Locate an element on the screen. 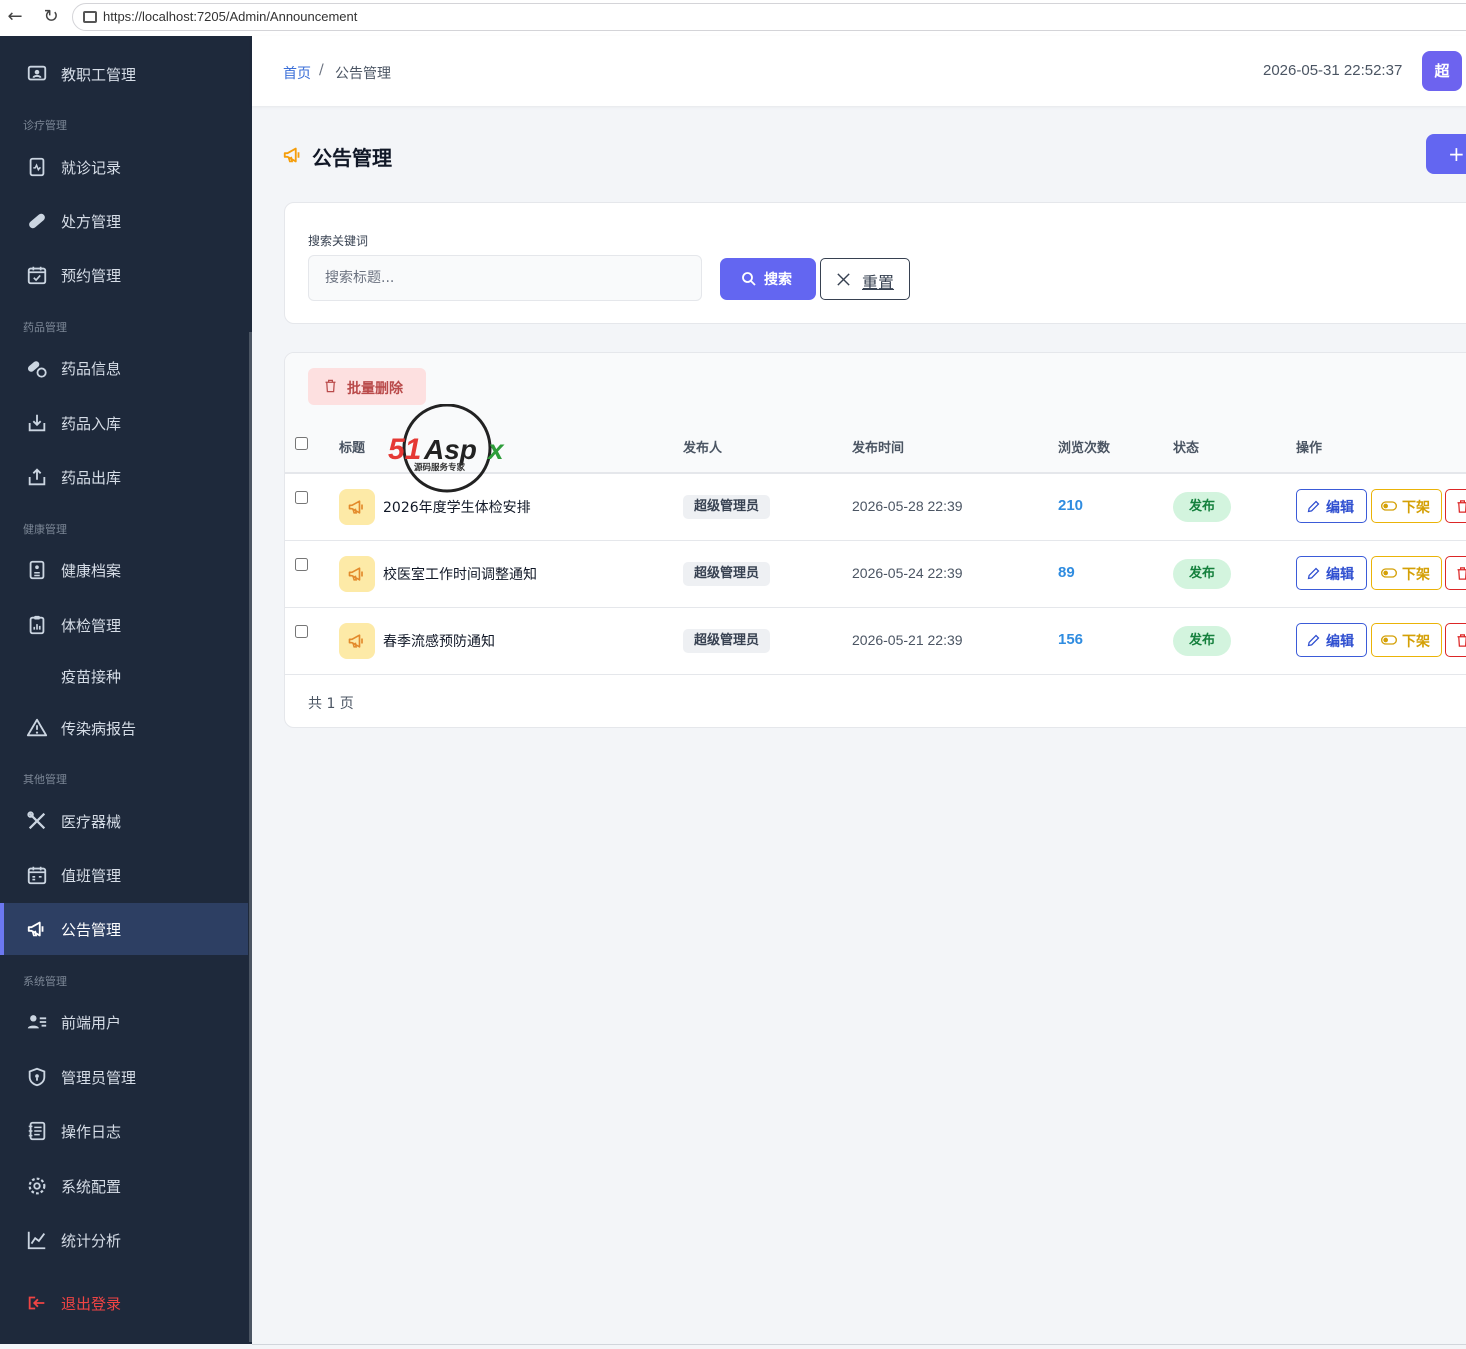  sidebar-group-drugs: 药品管理 is located at coordinates (45, 327).